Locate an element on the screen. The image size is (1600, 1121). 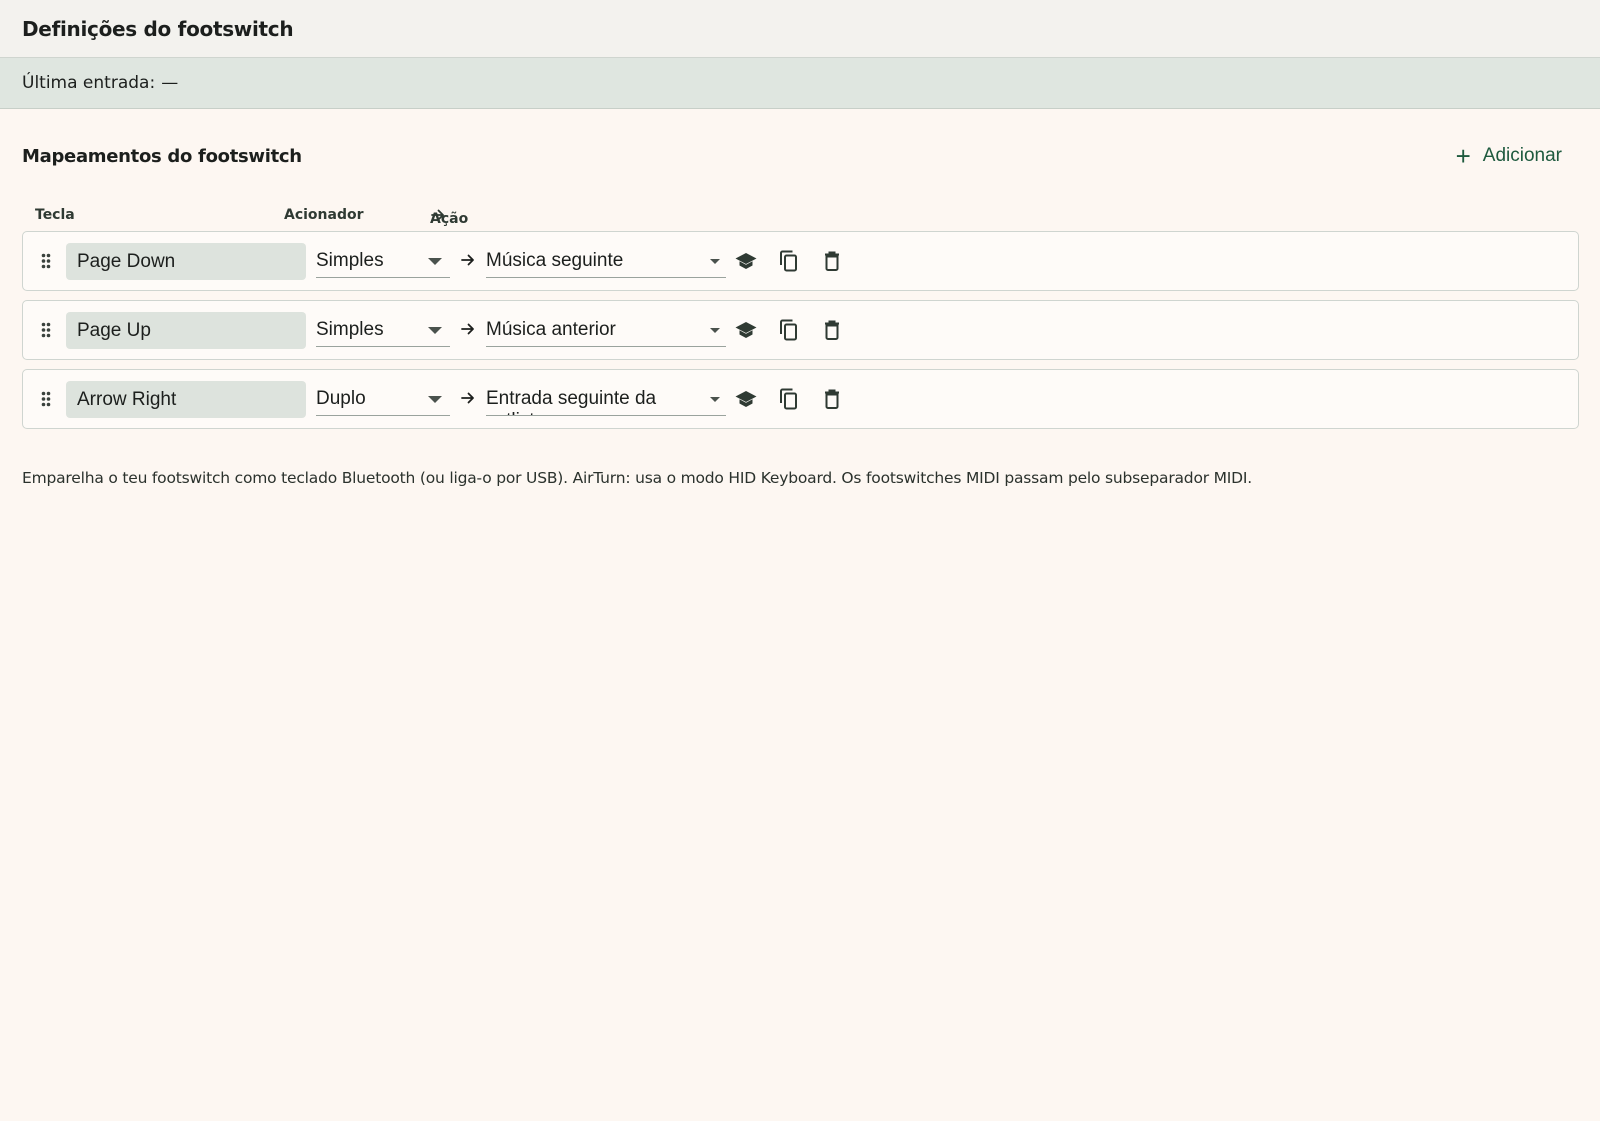
key-field: Arrow Right is located at coordinates (186, 399).